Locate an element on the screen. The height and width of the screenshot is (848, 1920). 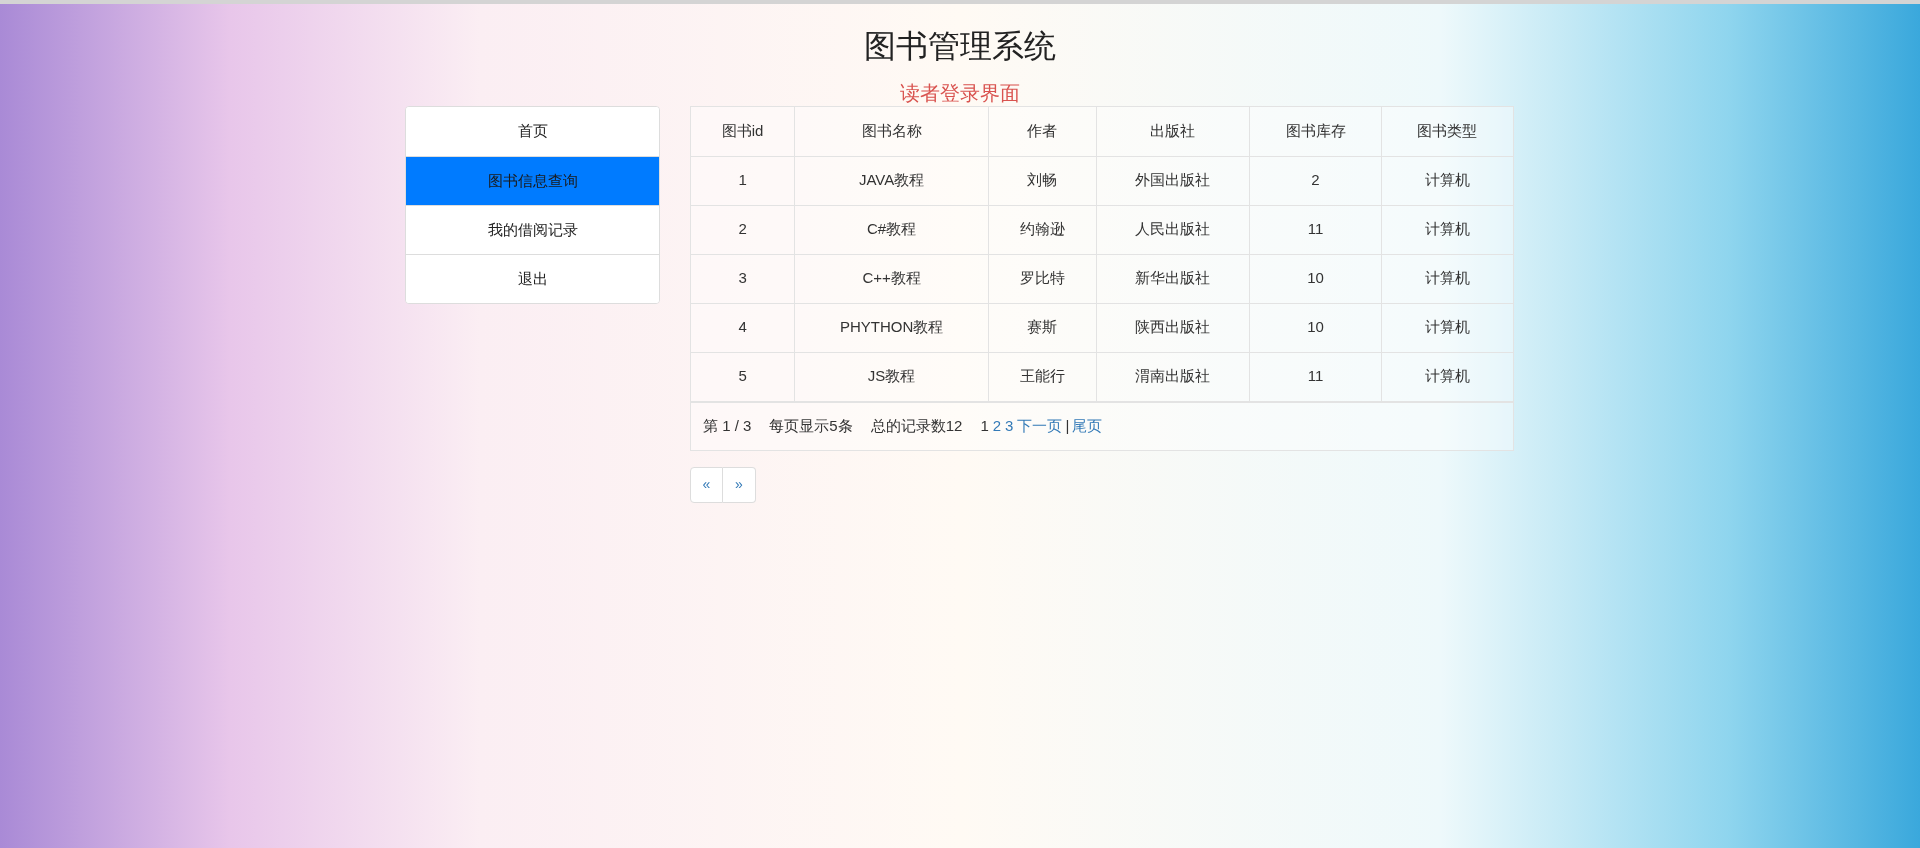
table-cell: 1 is located at coordinates (743, 180).